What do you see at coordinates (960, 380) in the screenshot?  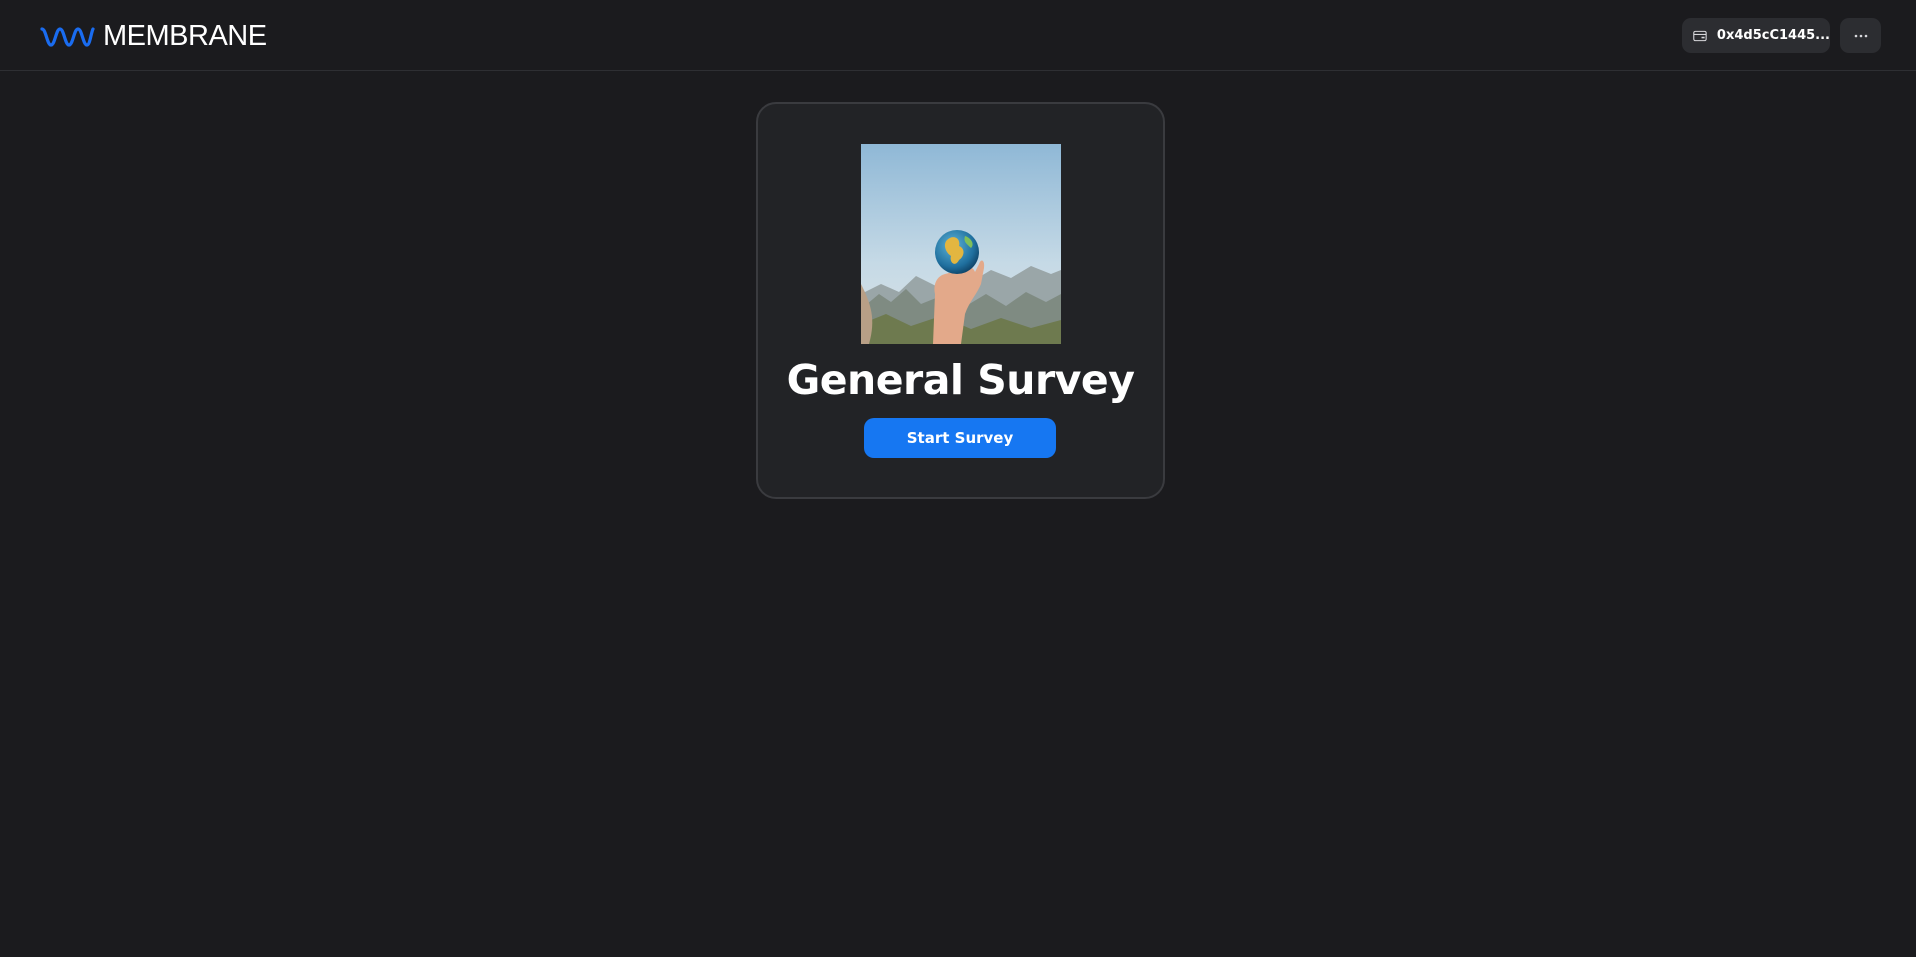 I see `survey-title: General Survey` at bounding box center [960, 380].